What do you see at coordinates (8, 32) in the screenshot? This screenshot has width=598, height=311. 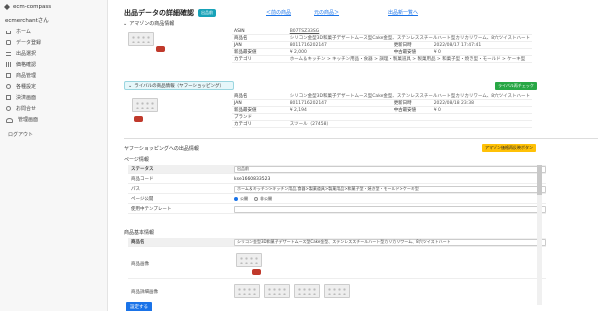 I see `home-icon` at bounding box center [8, 32].